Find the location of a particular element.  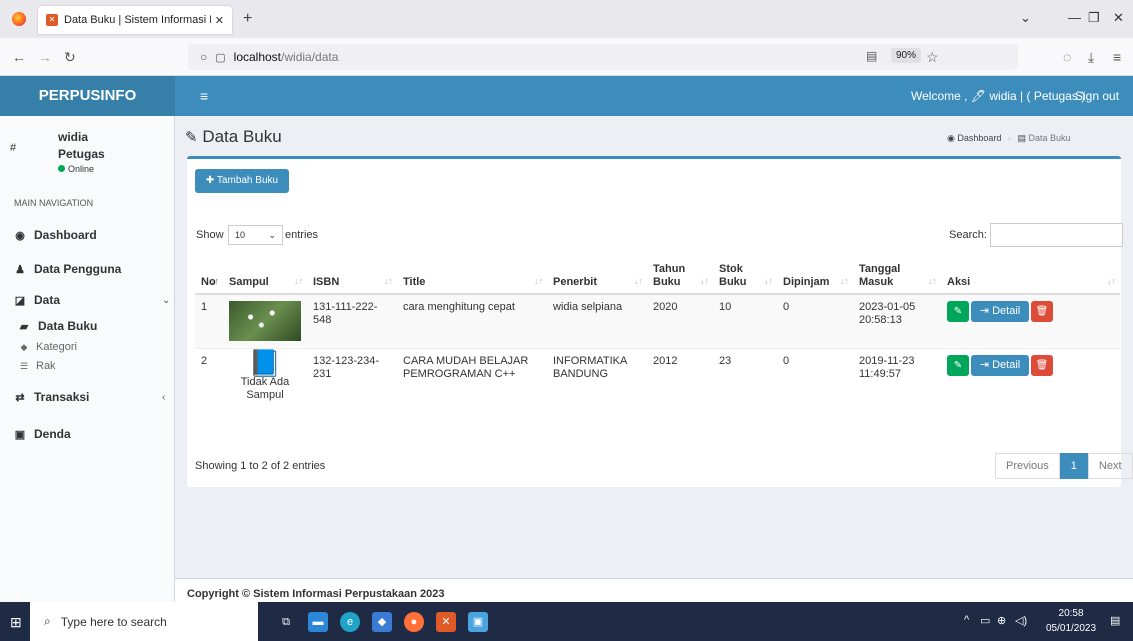

book-icon: 📘 is located at coordinates (265, 362).